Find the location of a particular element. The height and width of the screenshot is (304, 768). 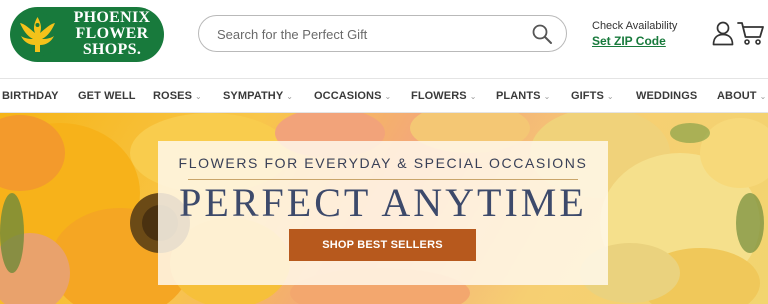

nav-item-label: BIRTHDAY is located at coordinates (30, 96).